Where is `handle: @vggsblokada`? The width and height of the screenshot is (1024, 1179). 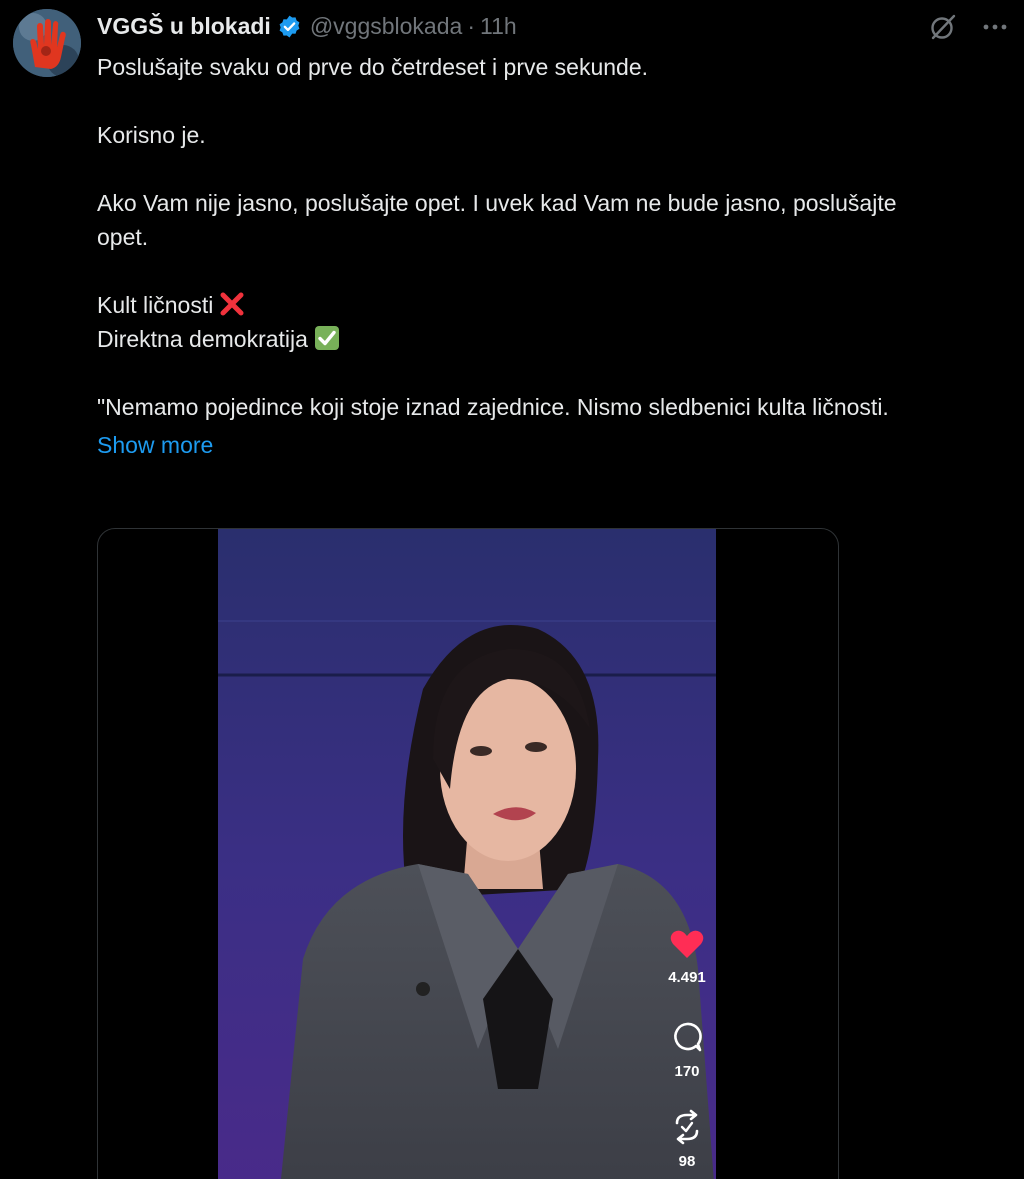 handle: @vggsblokada is located at coordinates (386, 26).